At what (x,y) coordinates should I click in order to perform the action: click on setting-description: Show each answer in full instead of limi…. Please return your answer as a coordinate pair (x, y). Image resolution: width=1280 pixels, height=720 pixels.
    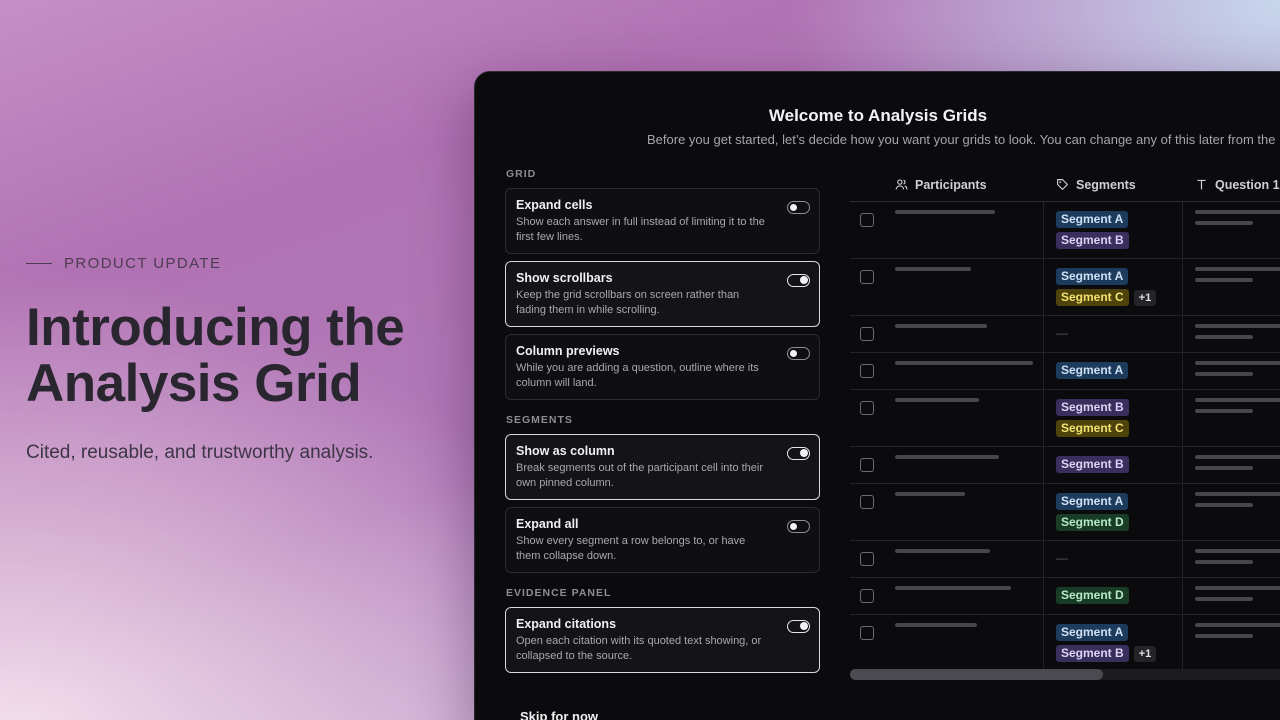
    Looking at the image, I should click on (640, 229).